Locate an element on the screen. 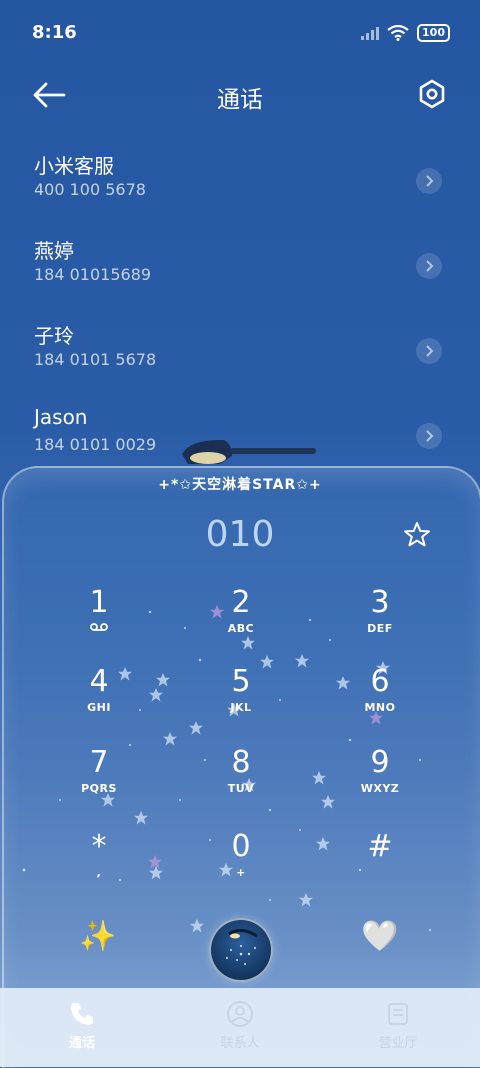  contact-name: 燕婷 is located at coordinates (54, 251).